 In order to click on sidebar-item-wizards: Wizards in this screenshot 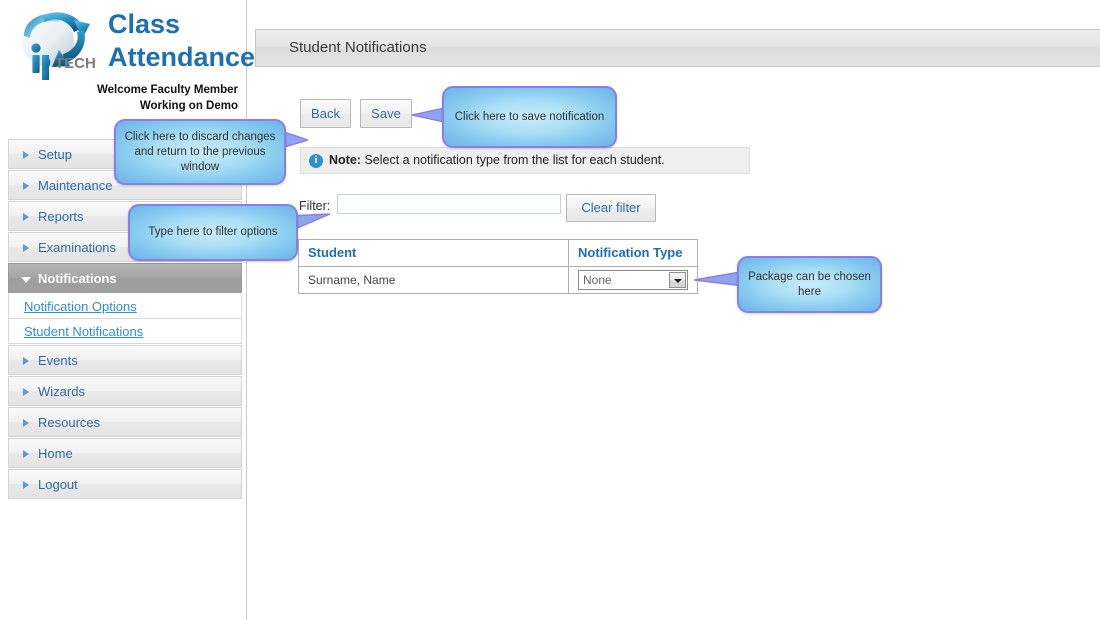, I will do `click(125, 391)`.